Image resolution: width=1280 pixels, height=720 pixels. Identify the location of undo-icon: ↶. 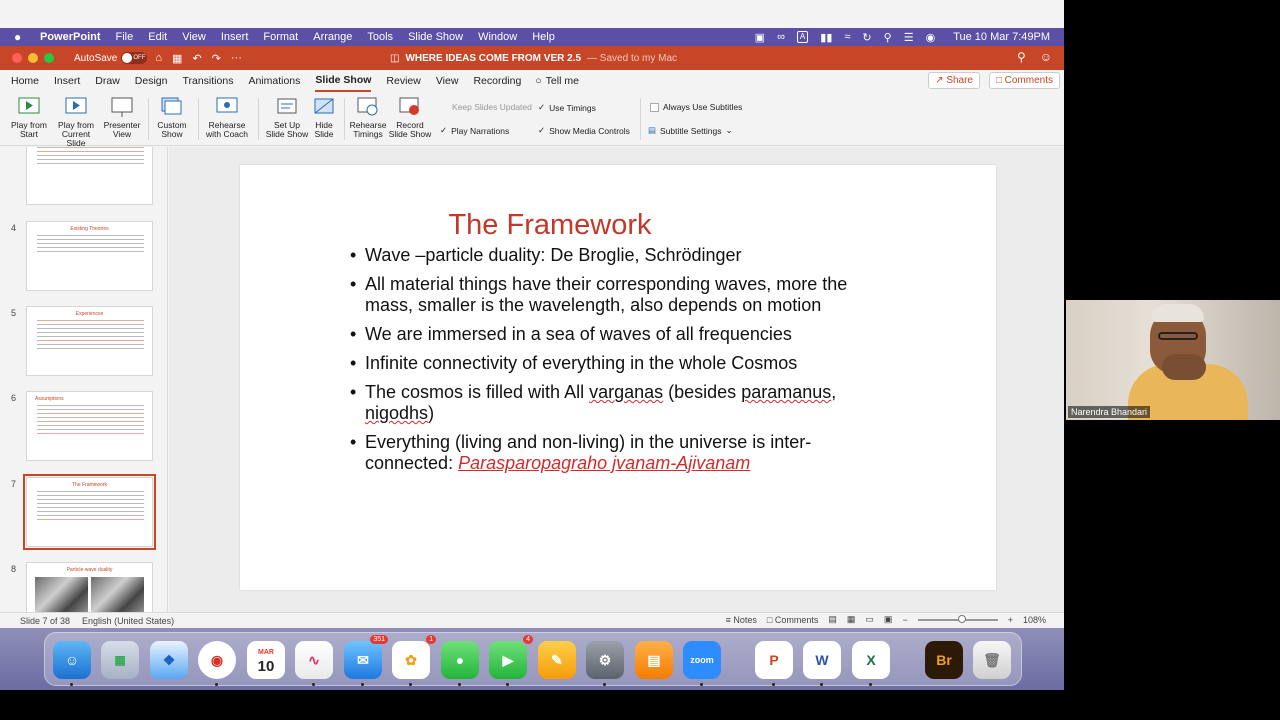
(196, 58).